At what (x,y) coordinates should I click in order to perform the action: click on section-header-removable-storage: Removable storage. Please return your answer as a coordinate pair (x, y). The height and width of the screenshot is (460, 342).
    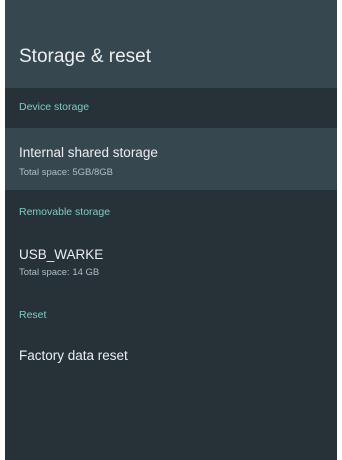
    Looking at the image, I should click on (65, 212).